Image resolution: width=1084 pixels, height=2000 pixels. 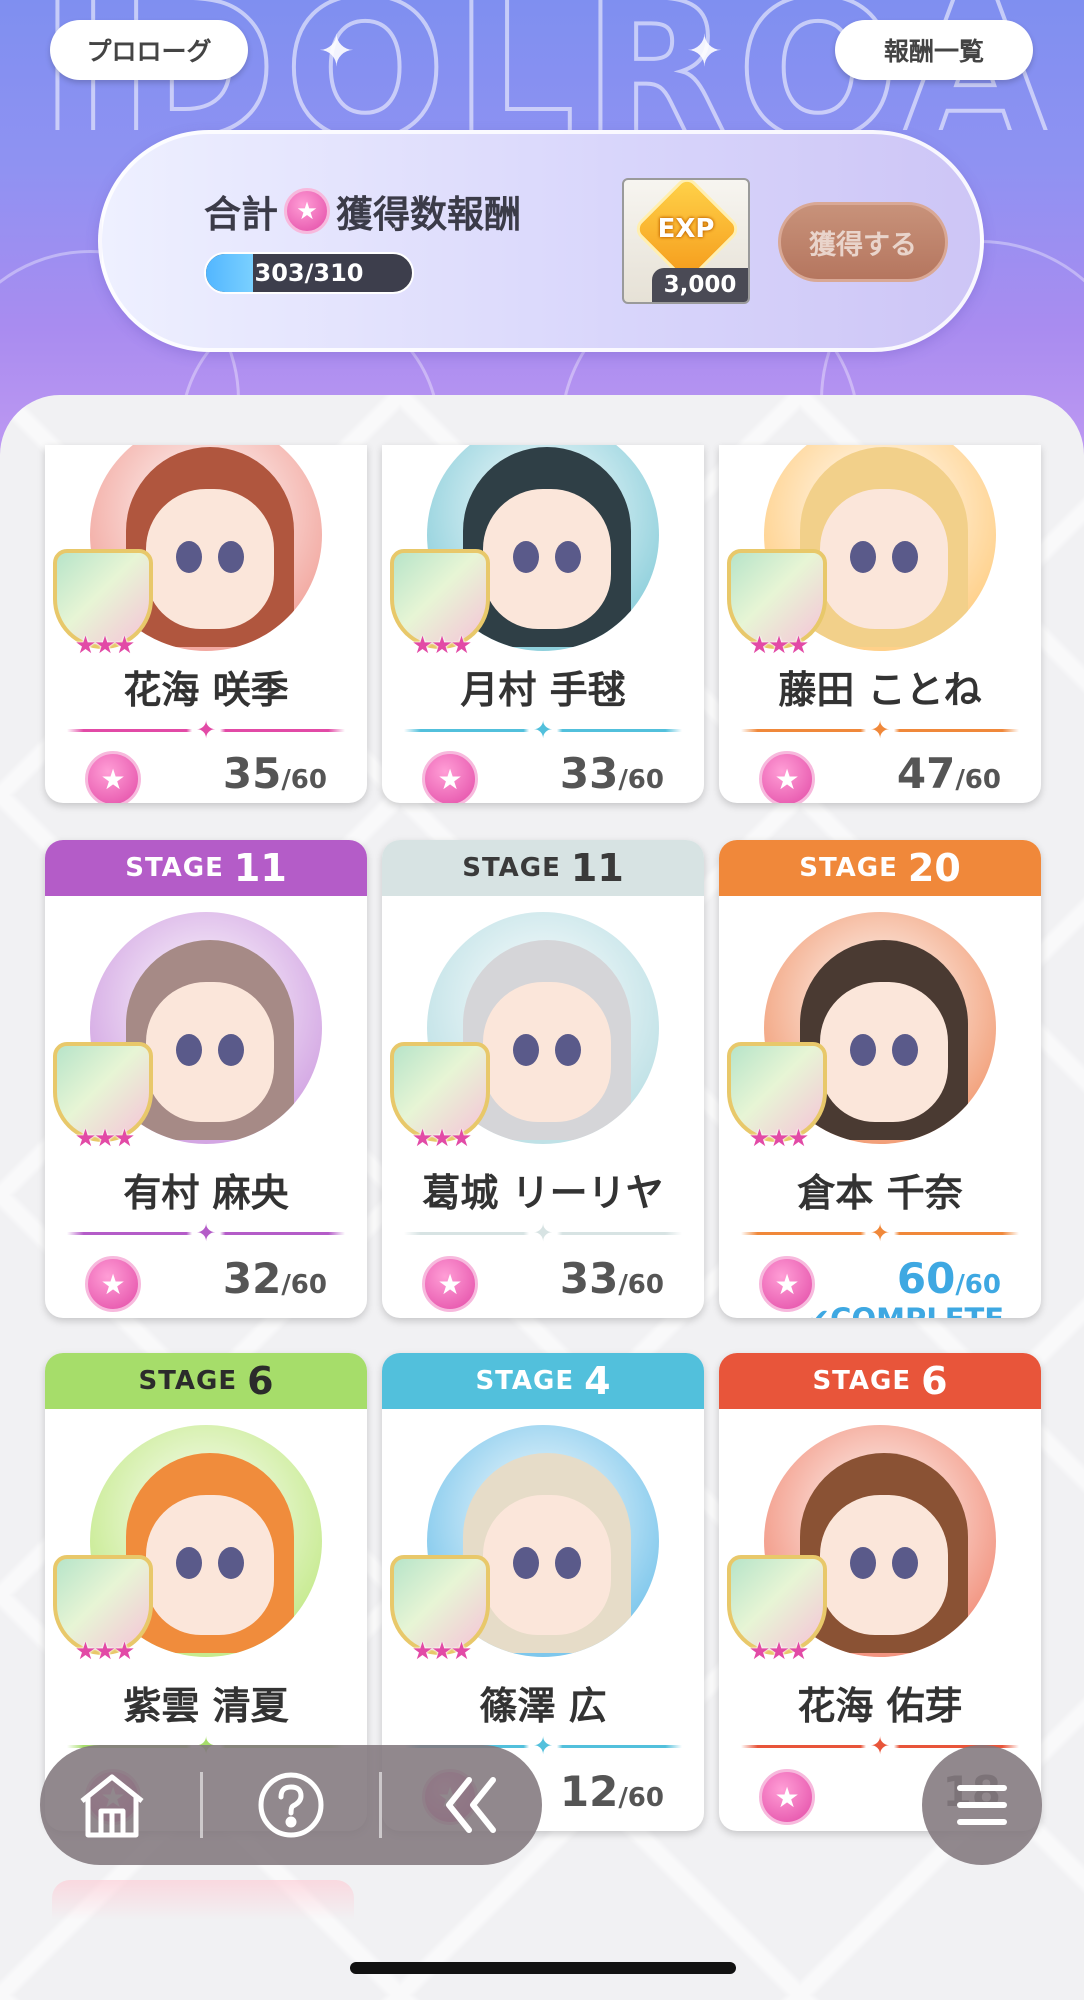 What do you see at coordinates (428, 214) in the screenshot?
I see `reward-title-suffix: 獲得数報酬` at bounding box center [428, 214].